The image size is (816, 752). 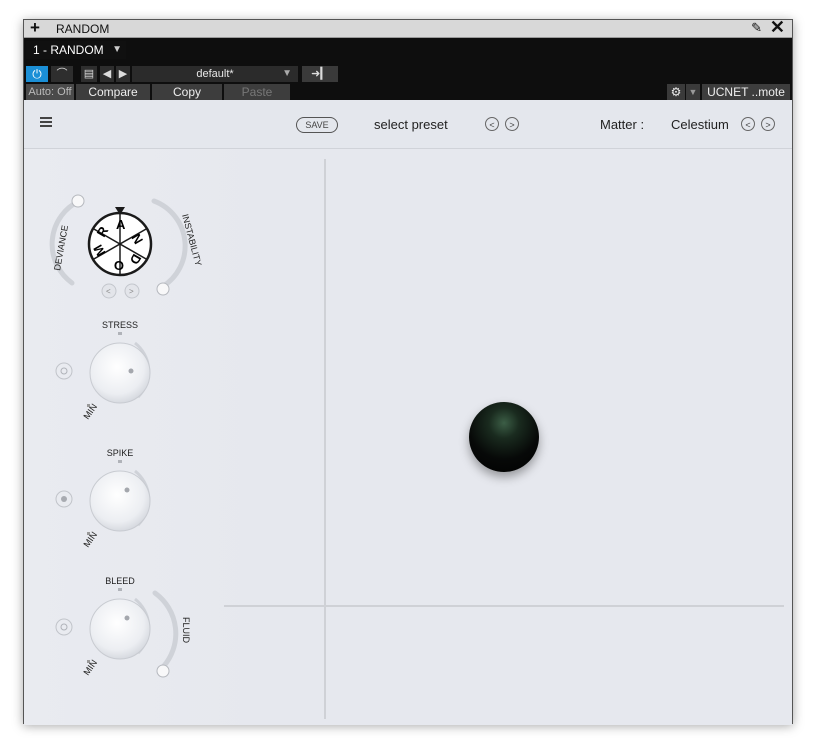 I want to click on arrow-to-bar-icon: ➜▎, so click(x=320, y=74).